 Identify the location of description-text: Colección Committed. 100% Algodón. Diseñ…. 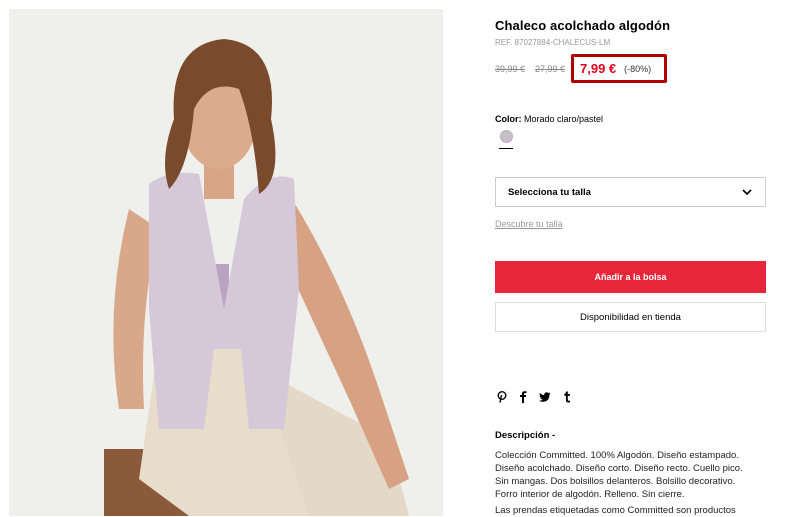
(632, 483).